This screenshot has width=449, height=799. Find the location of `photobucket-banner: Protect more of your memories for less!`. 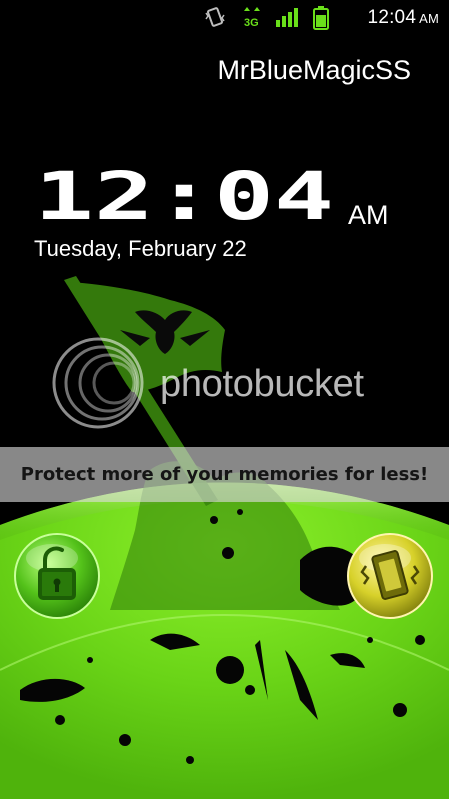

photobucket-banner: Protect more of your memories for less! is located at coordinates (224, 474).